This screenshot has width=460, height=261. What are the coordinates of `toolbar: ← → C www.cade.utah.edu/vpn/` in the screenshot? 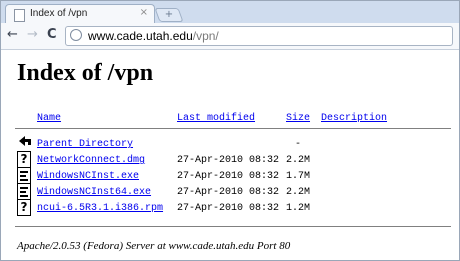 It's located at (230, 36).